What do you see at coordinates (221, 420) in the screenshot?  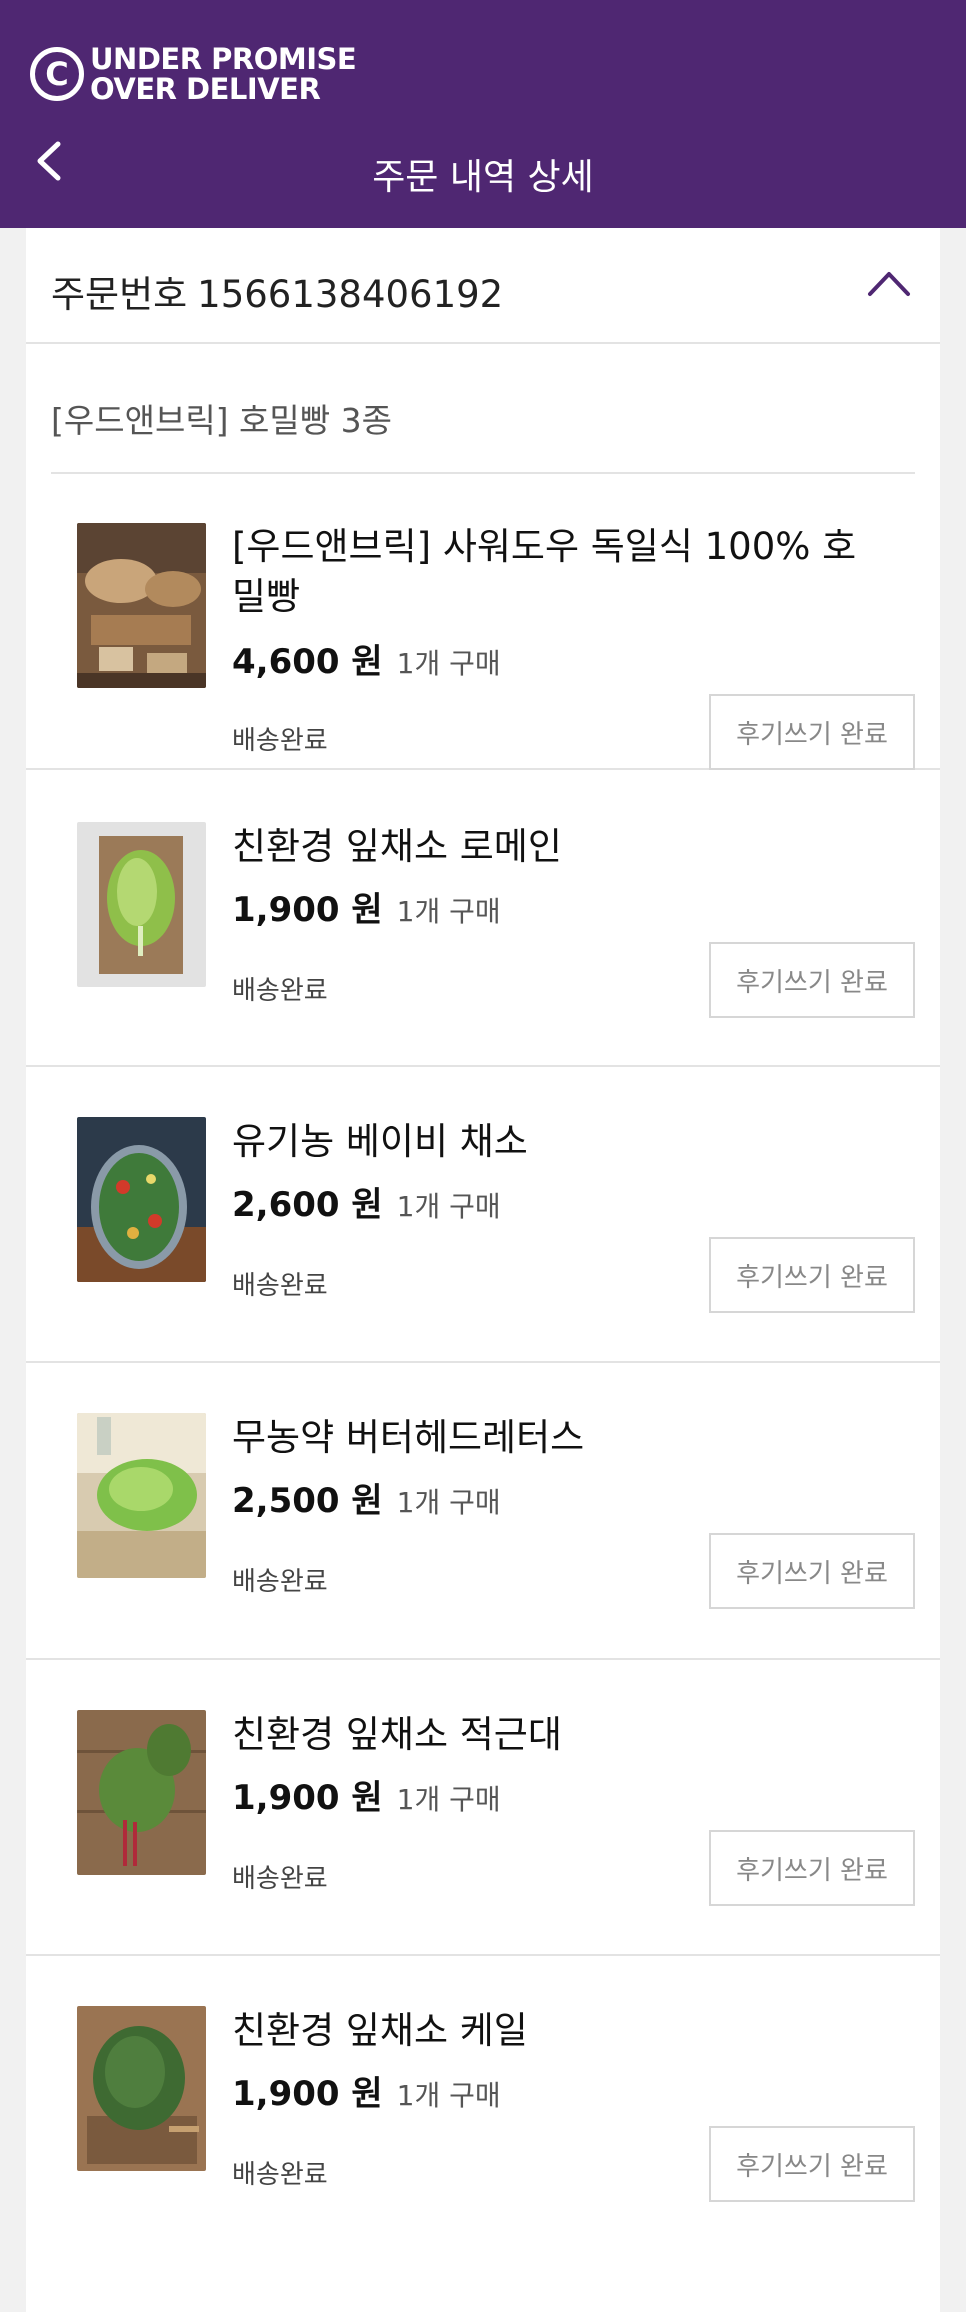 I see `shop-title: [우드앤브릭] 호밀빵 3종` at bounding box center [221, 420].